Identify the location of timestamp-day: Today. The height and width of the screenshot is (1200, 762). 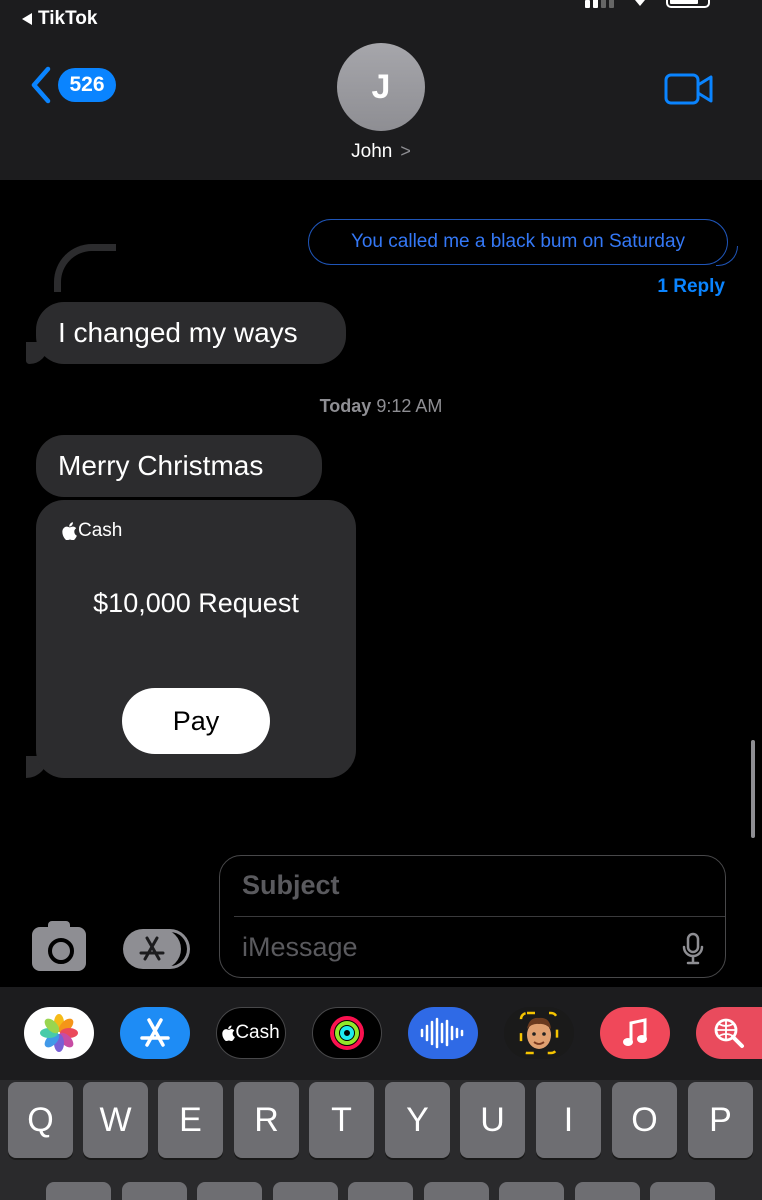
(345, 406).